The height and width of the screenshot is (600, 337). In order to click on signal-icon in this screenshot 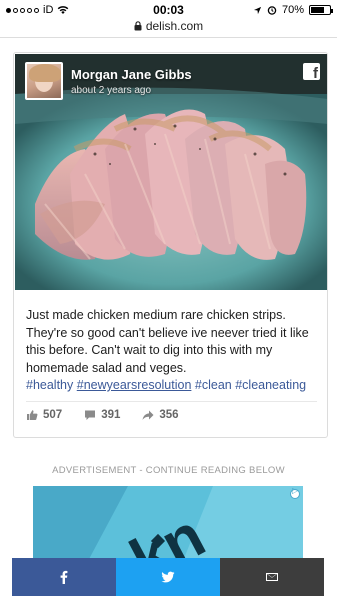, I will do `click(22, 10)`.